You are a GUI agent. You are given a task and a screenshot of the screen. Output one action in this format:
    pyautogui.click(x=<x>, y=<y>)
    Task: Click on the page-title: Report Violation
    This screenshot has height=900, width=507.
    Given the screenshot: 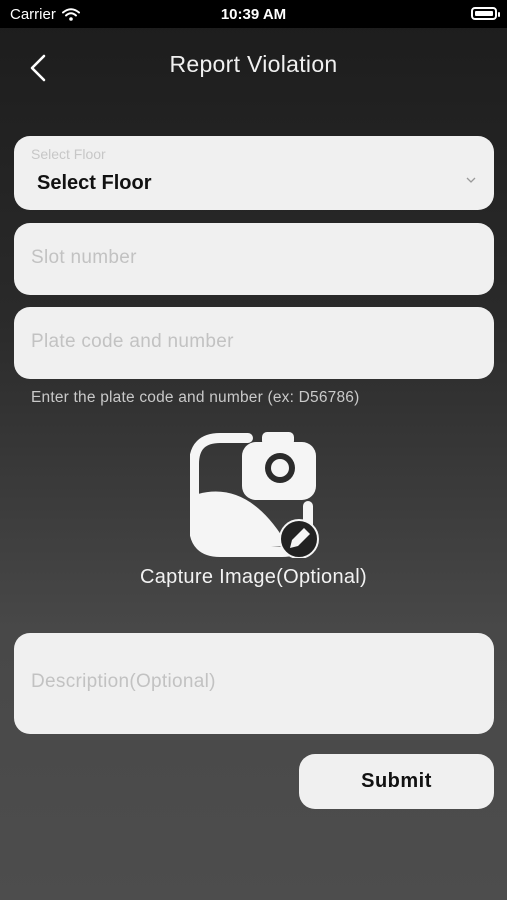 What is the action you would take?
    pyautogui.click(x=253, y=64)
    